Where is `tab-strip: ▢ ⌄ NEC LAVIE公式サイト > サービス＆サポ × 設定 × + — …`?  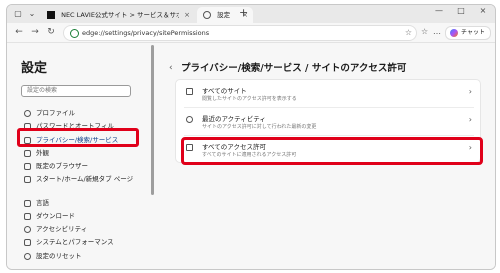
tab-strip: ▢ ⌄ NEC LAVIE公式サイト > サービス＆サポ × 設定 × + — … is located at coordinates (251, 14).